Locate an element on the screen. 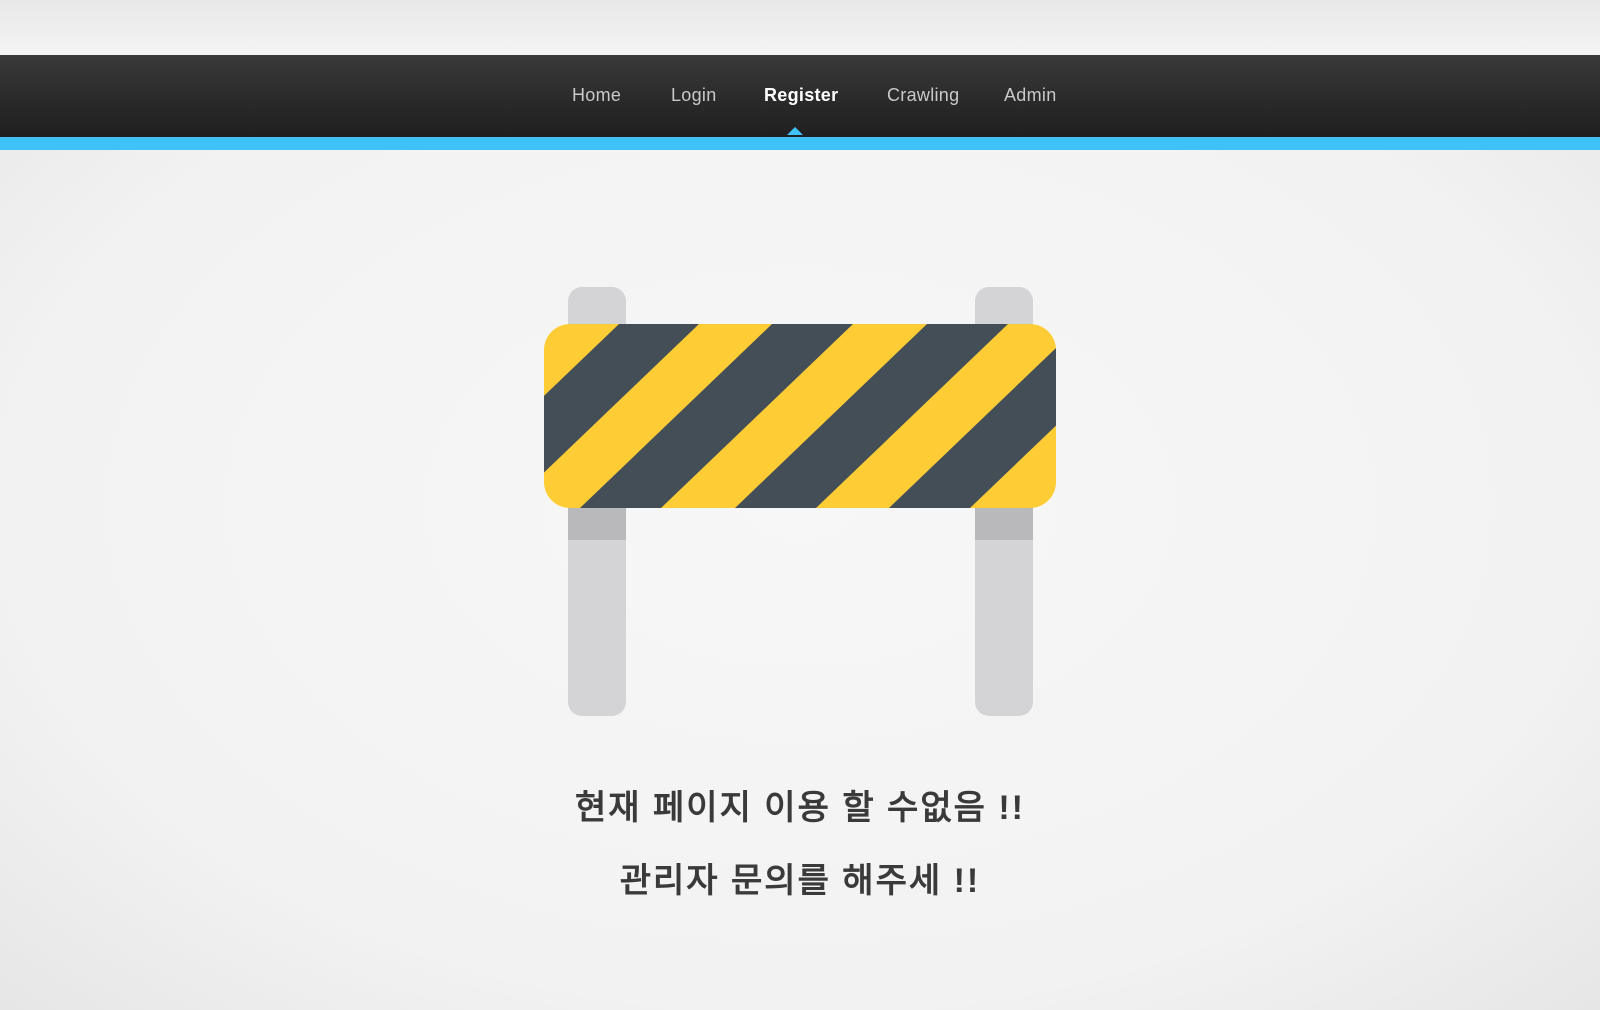  contact-admin-message: 관리자 문의를 해주세 !! is located at coordinates (800, 881).